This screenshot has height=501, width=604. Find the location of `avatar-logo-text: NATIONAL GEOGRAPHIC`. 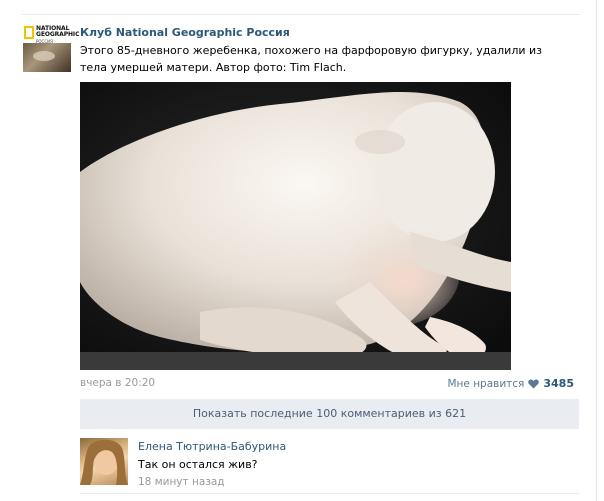

avatar-logo-text: NATIONAL GEOGRAPHIC is located at coordinates (58, 31).